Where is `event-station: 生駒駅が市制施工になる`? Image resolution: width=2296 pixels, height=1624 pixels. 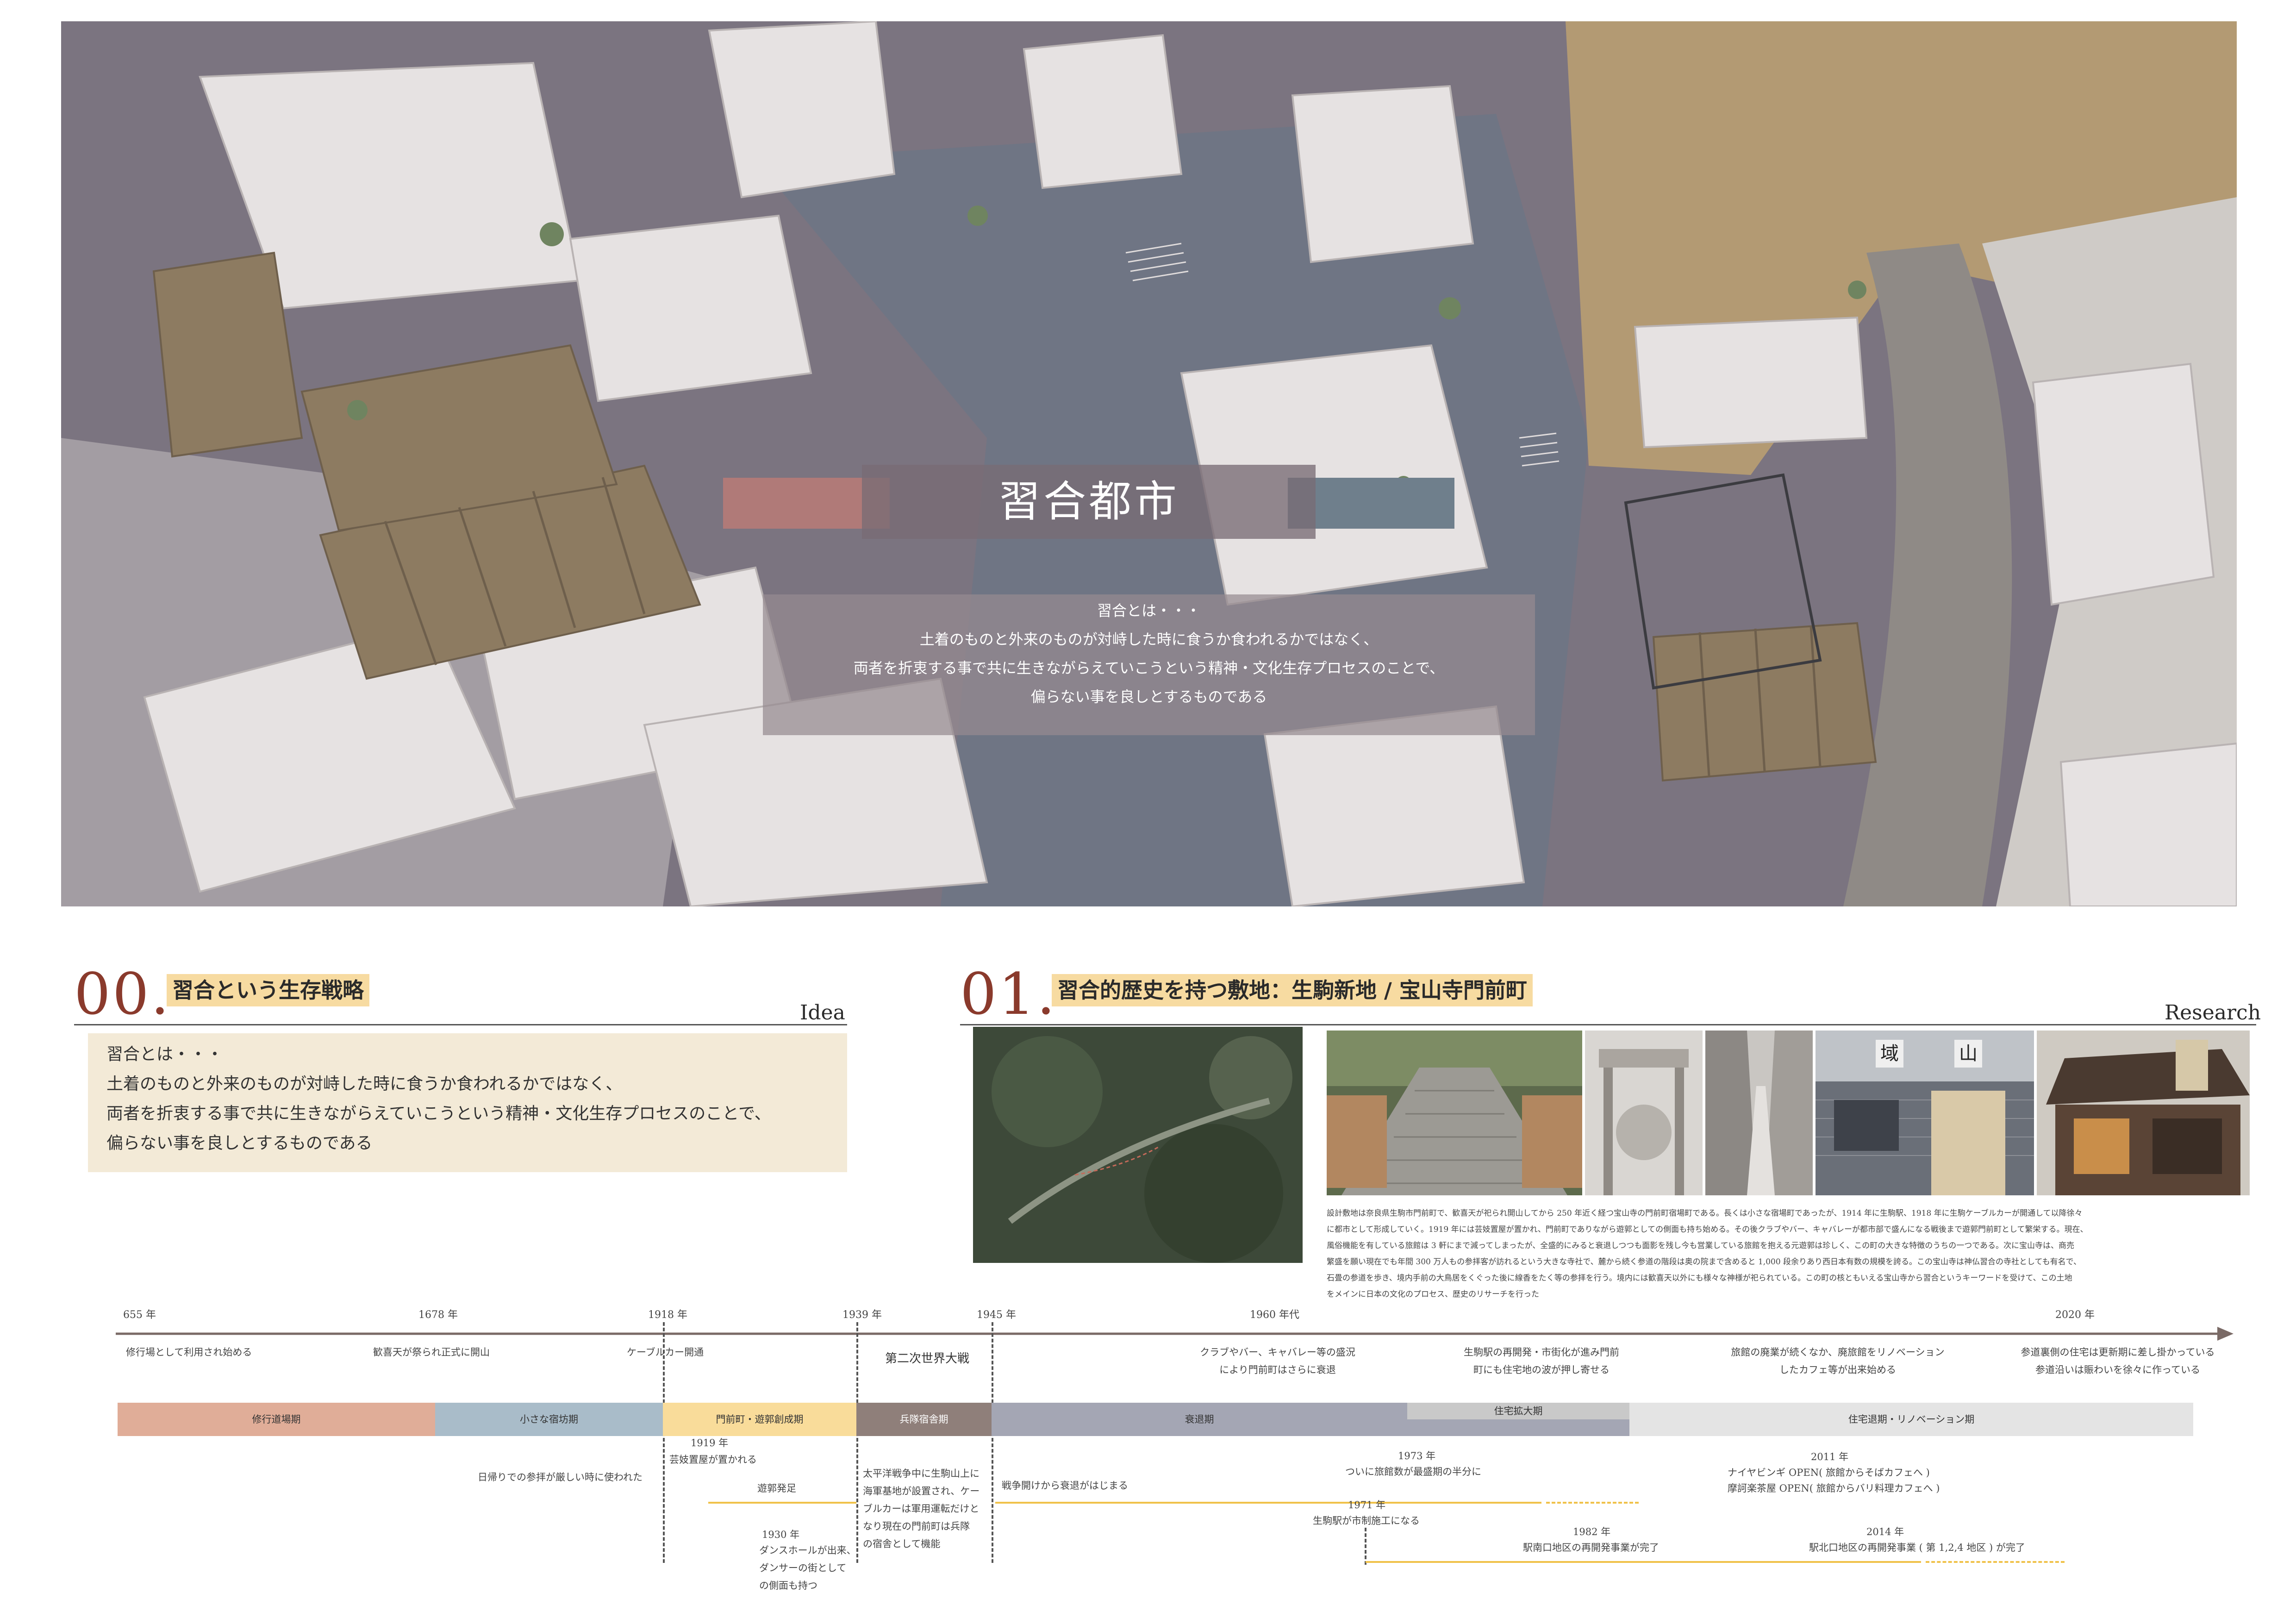 event-station: 生駒駅が市制施工になる is located at coordinates (1366, 1520).